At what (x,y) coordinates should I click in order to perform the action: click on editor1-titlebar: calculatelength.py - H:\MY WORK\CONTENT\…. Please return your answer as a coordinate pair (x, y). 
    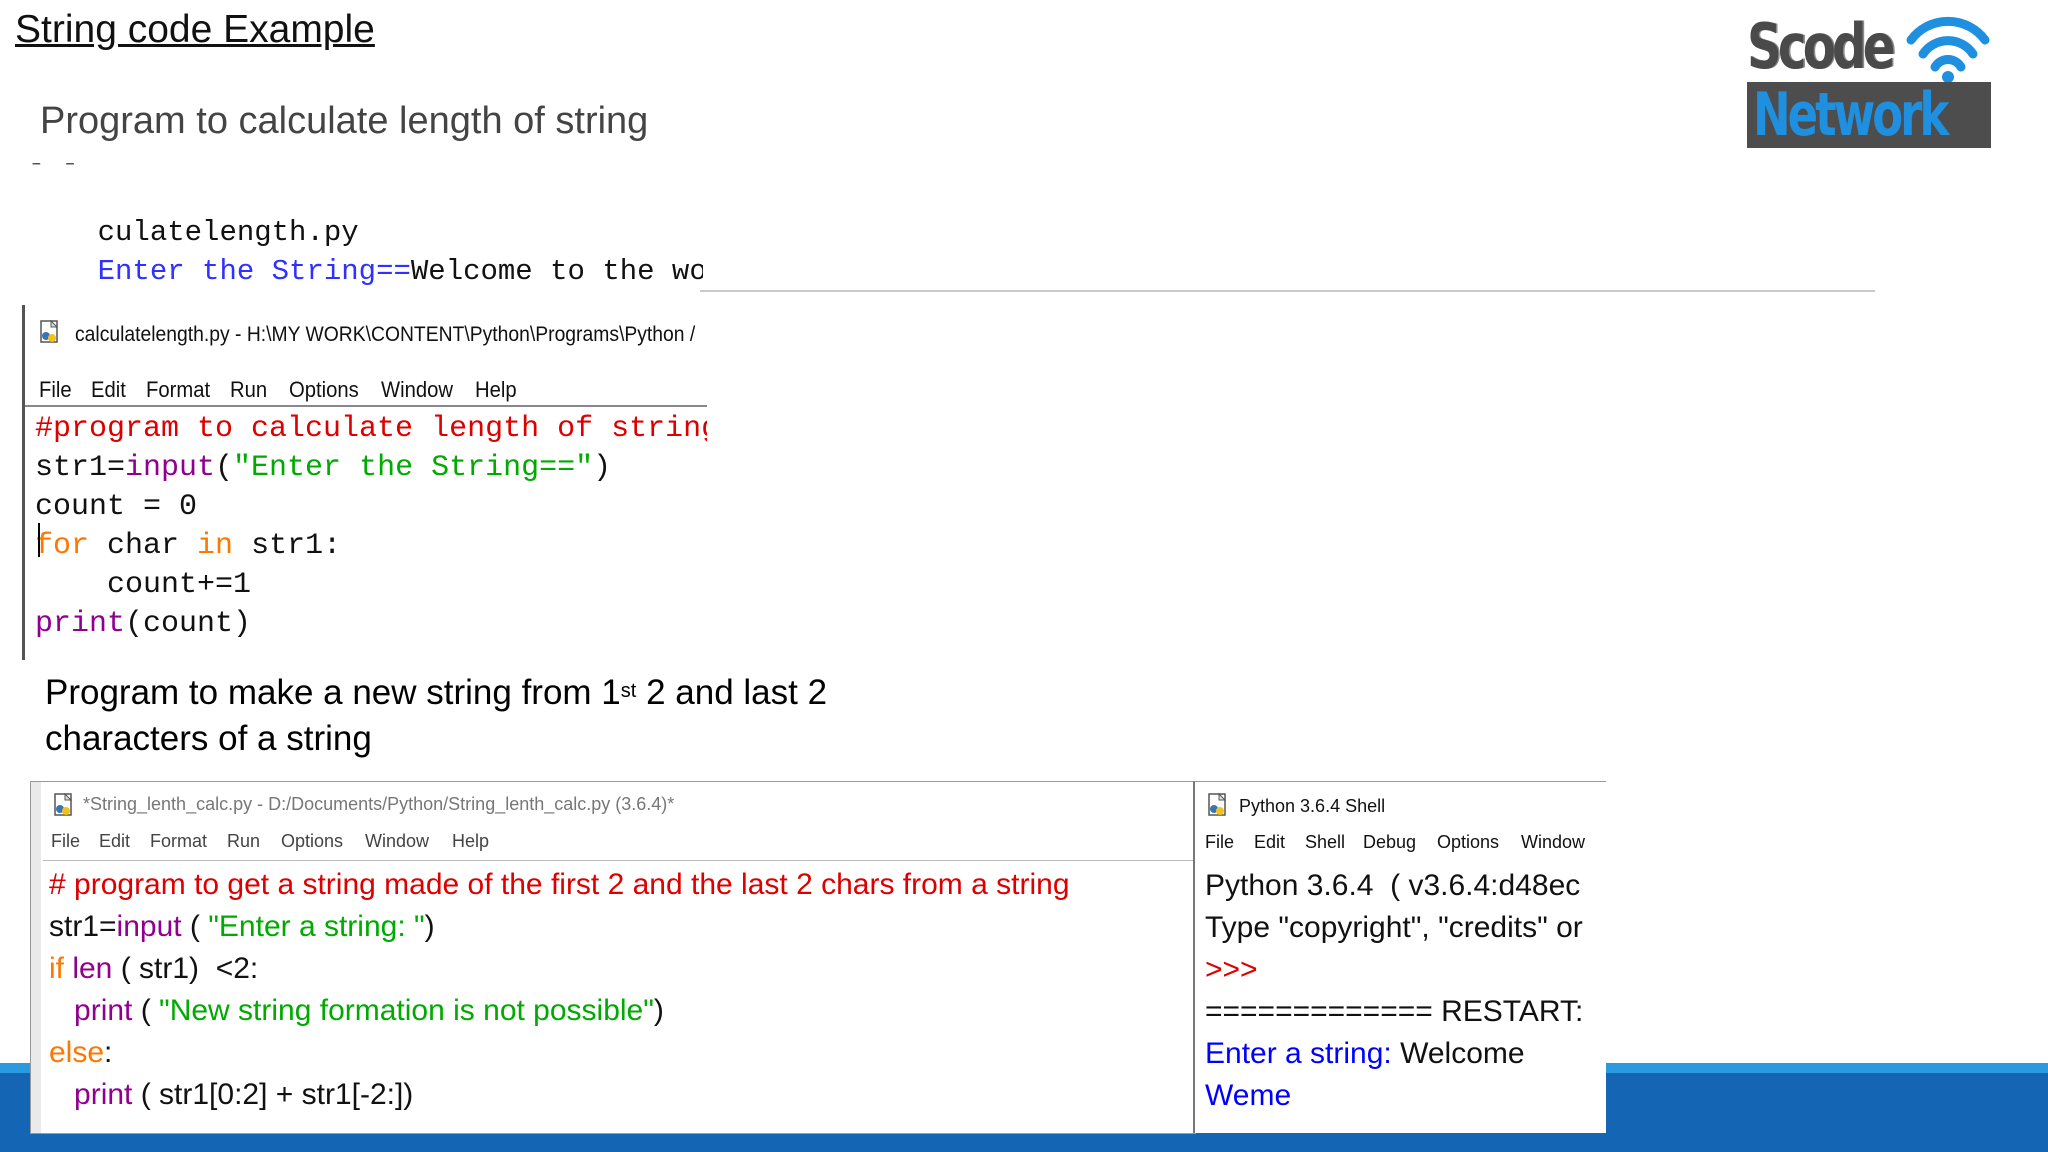
    Looking at the image, I should click on (366, 329).